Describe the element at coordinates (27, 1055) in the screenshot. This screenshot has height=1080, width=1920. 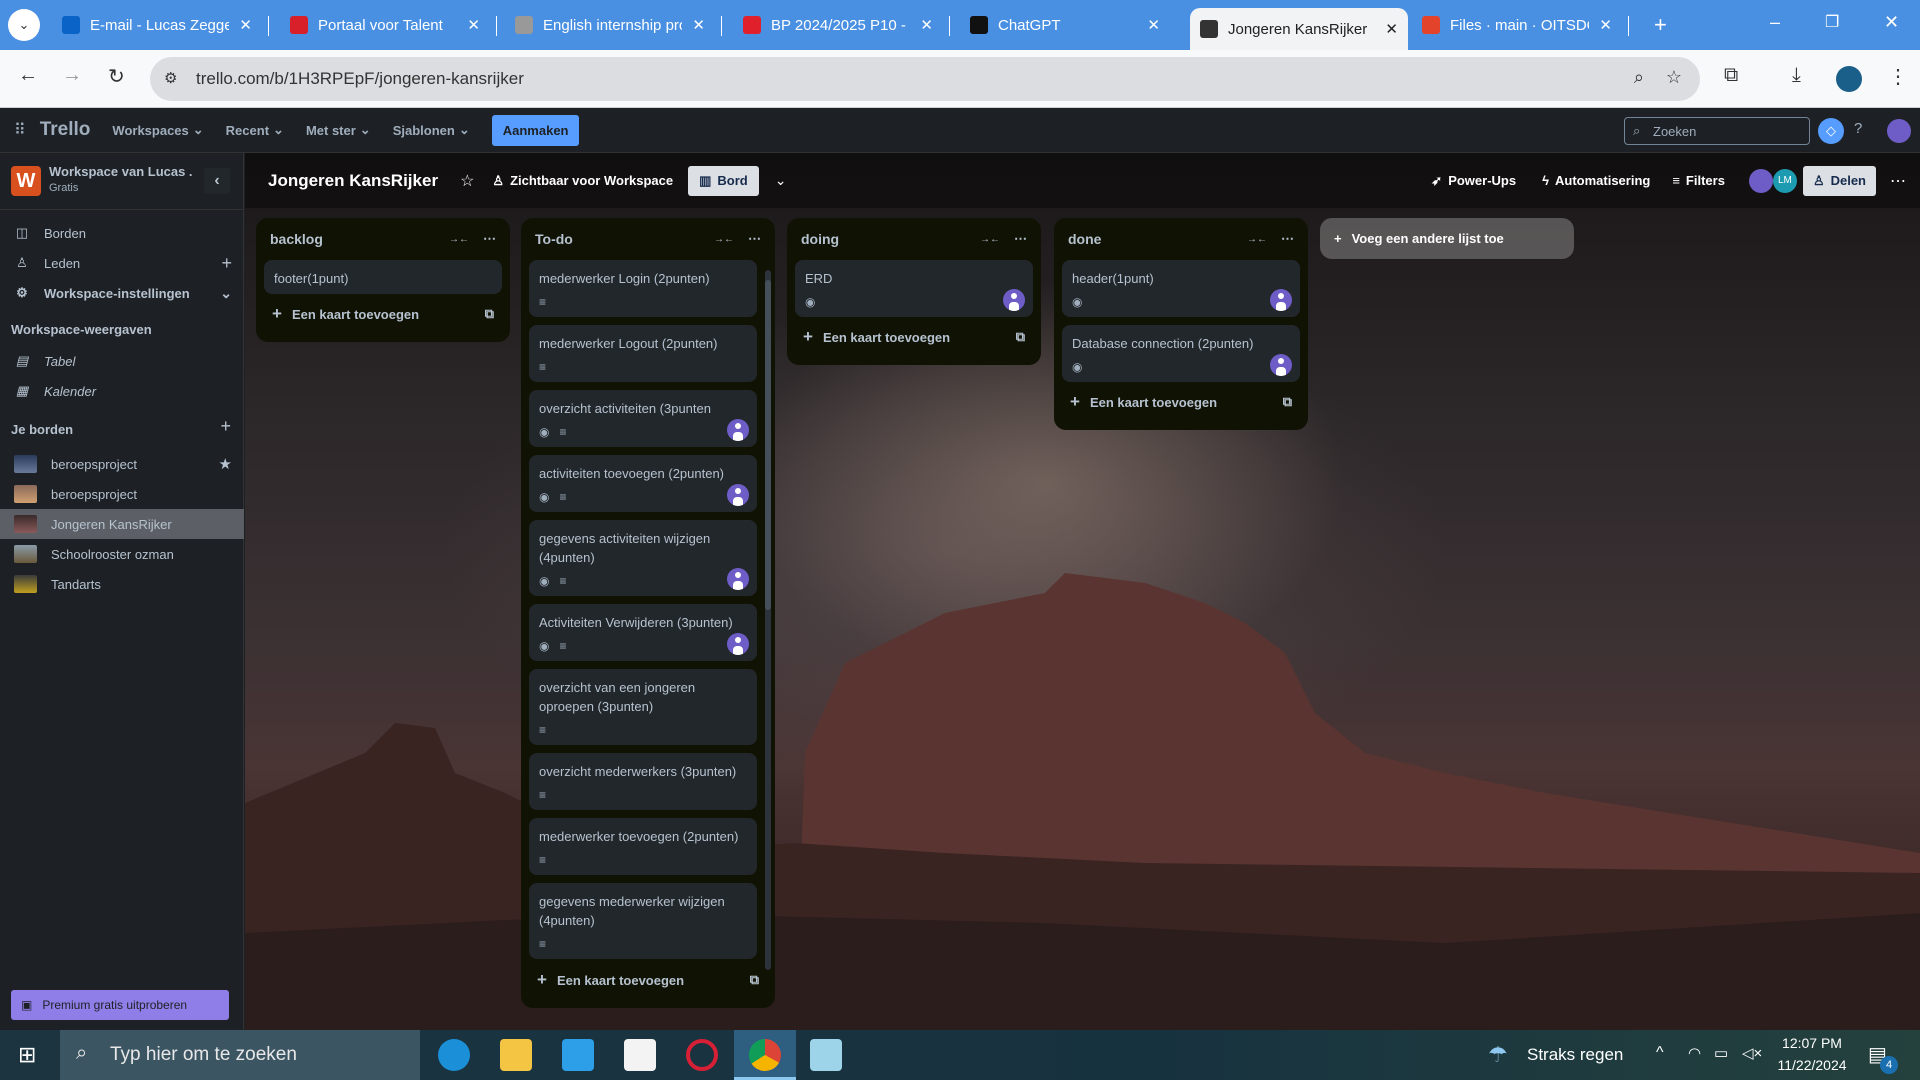
I see `windows-start-icon: ⊞` at that location.